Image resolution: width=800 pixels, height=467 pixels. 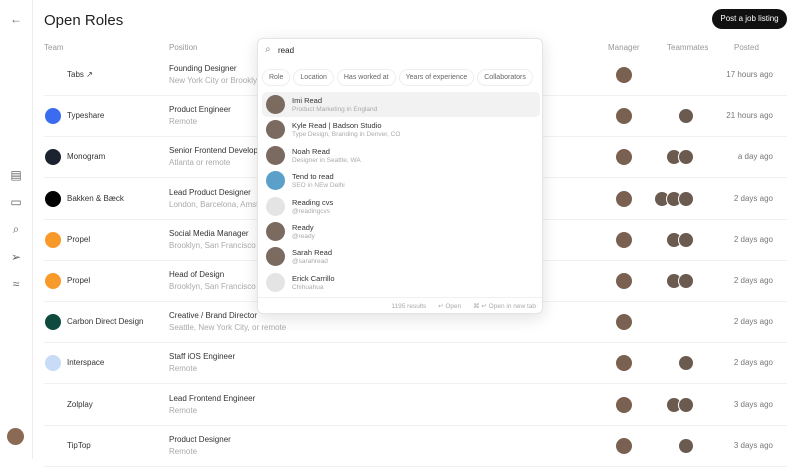 What do you see at coordinates (505, 77) in the screenshot?
I see `filter-chip: Collaborators` at bounding box center [505, 77].